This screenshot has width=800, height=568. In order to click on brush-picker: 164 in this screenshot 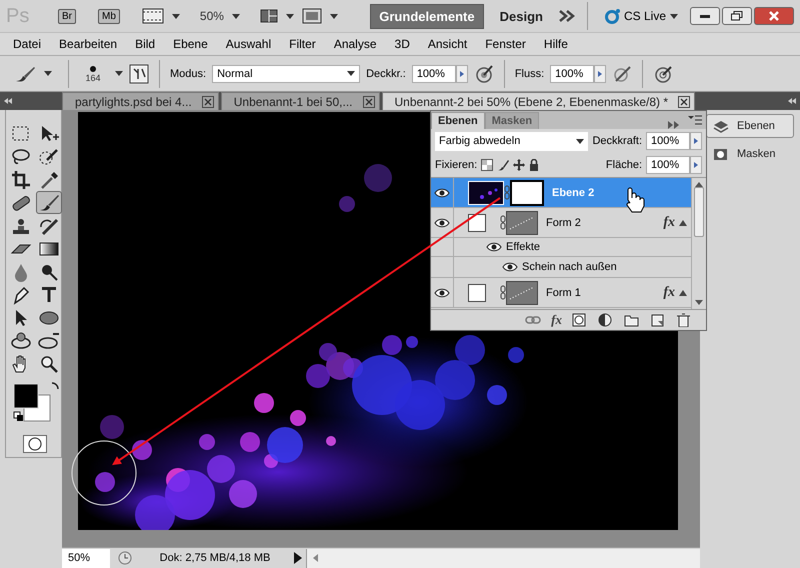, I will do `click(101, 73)`.